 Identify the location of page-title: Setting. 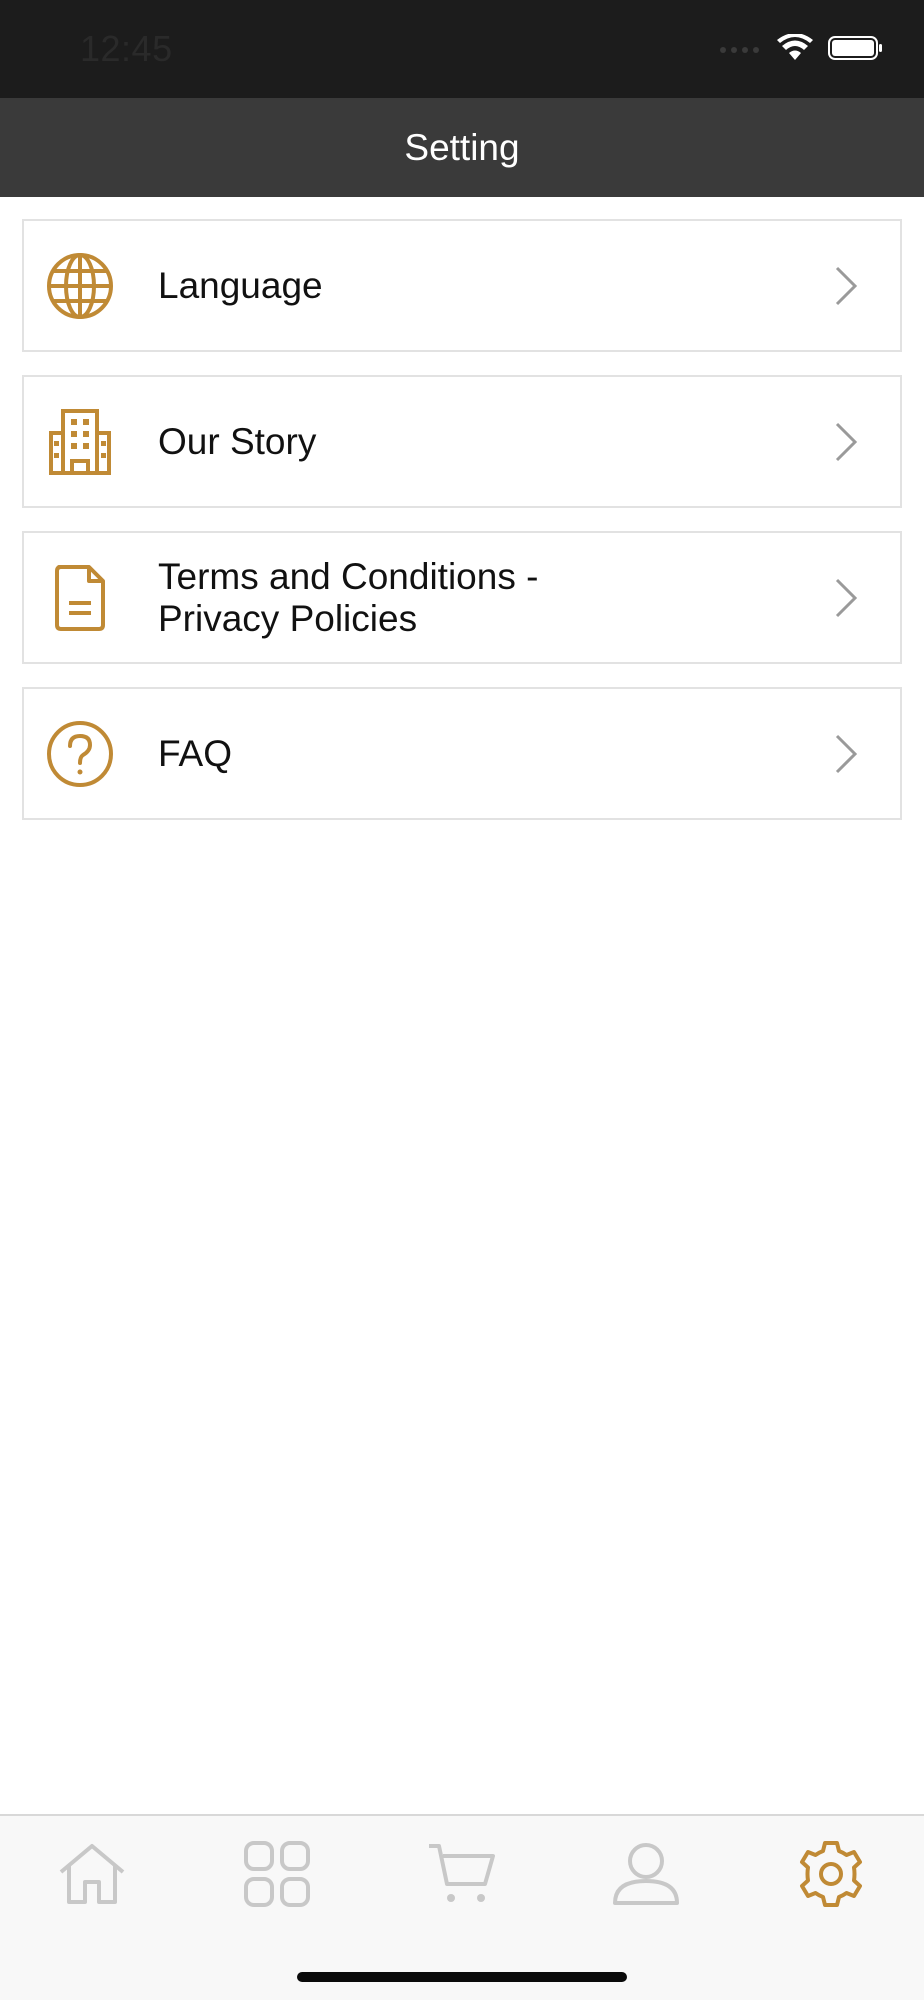
(462, 147).